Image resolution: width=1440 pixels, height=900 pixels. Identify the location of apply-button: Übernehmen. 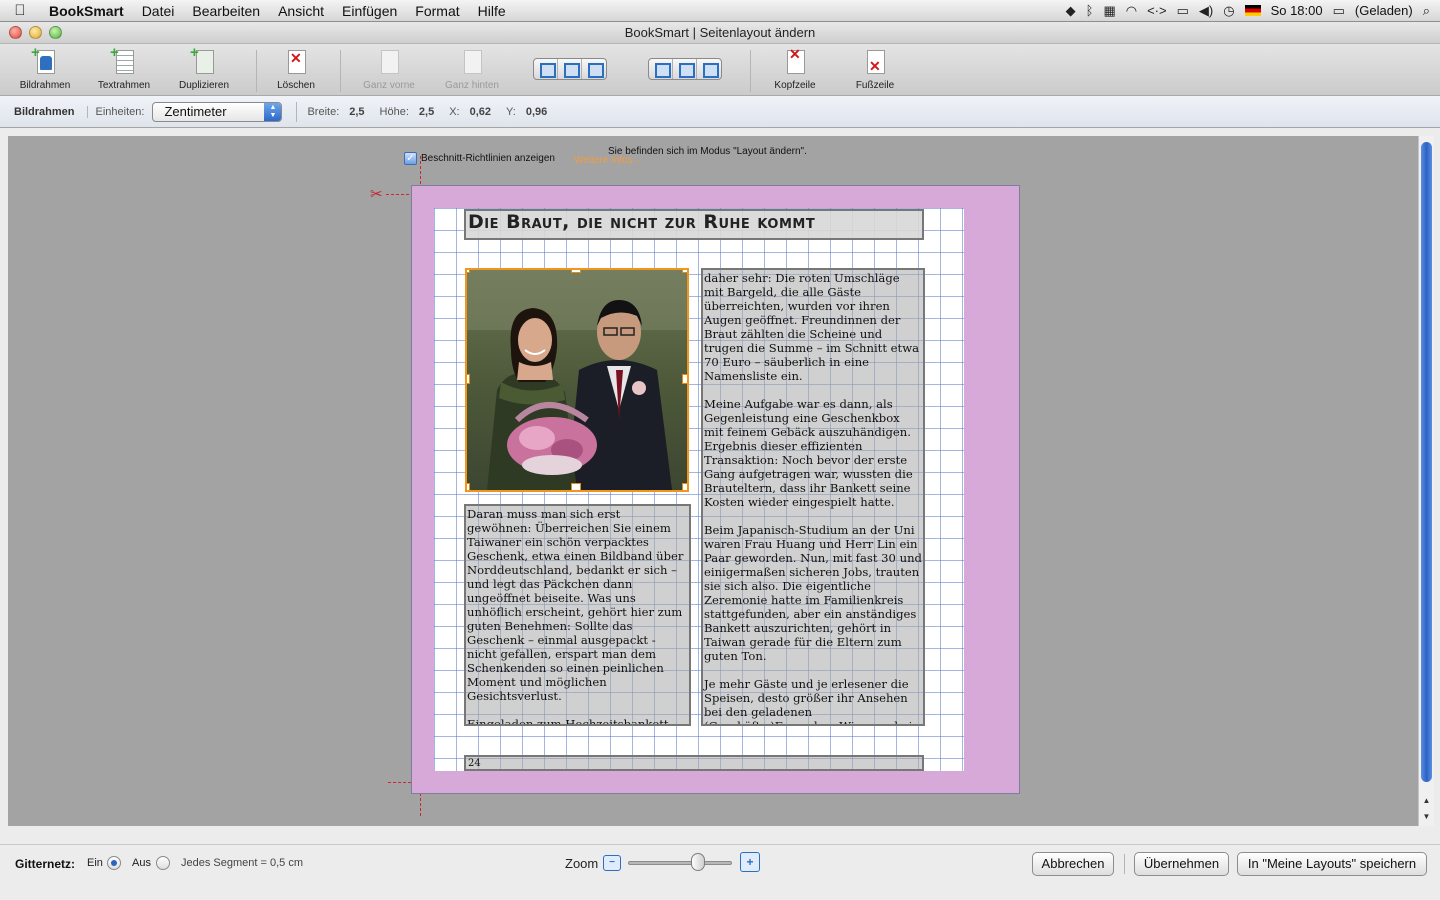
(1181, 864).